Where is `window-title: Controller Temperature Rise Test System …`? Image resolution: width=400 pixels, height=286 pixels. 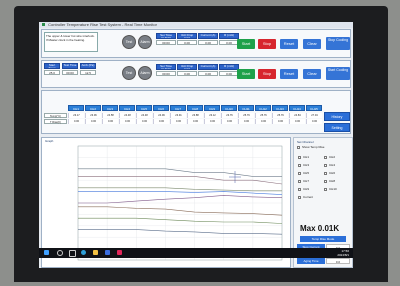 window-title: Controller Temperature Rise Test System … is located at coordinates (102, 24).